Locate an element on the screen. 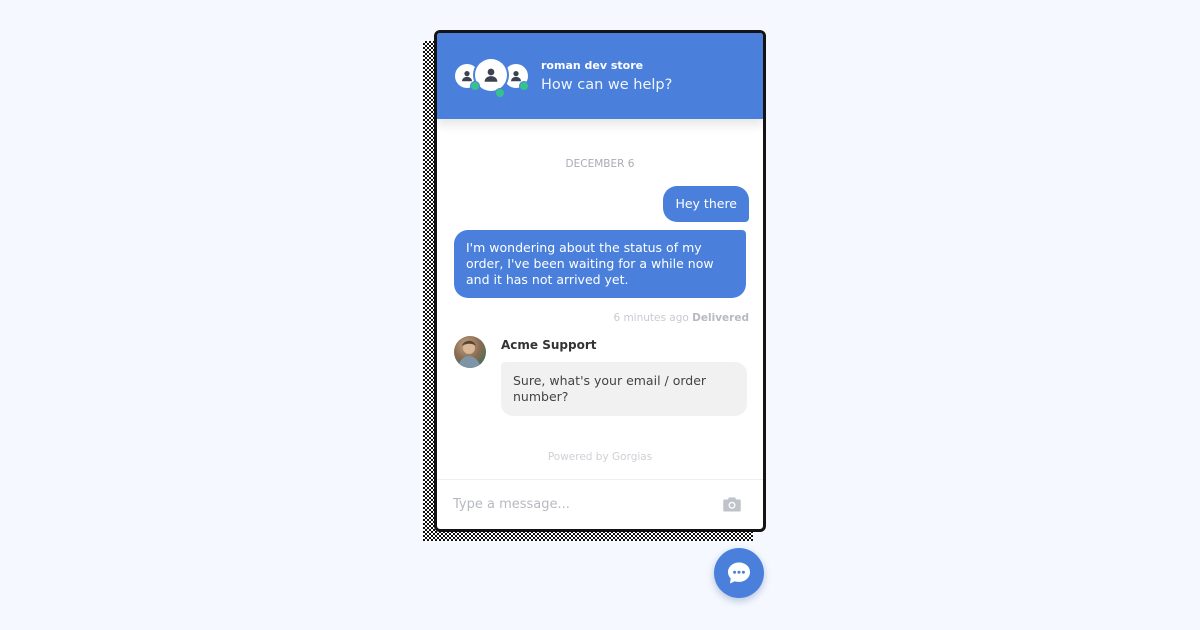 The image size is (1200, 630). team-avatars is located at coordinates (494, 78).